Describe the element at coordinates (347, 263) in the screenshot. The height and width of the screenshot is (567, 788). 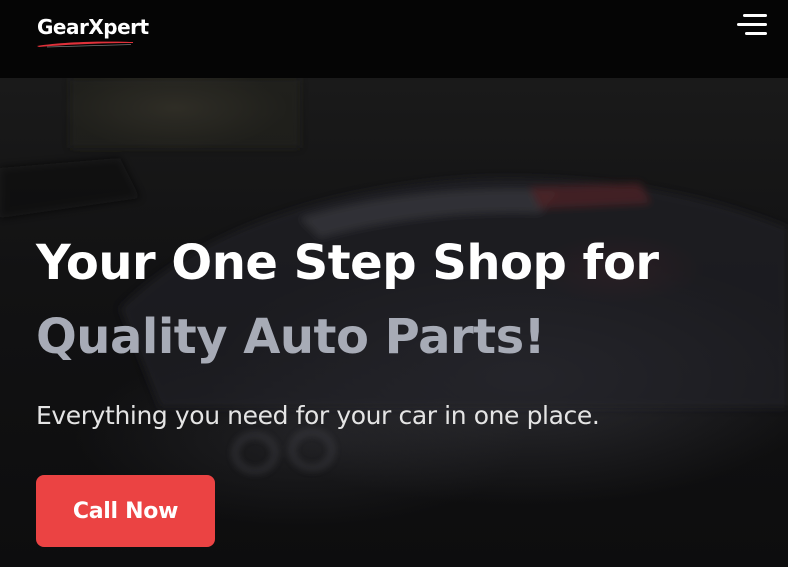
I see `headline-line-primary: Your One Step Shop for` at that location.